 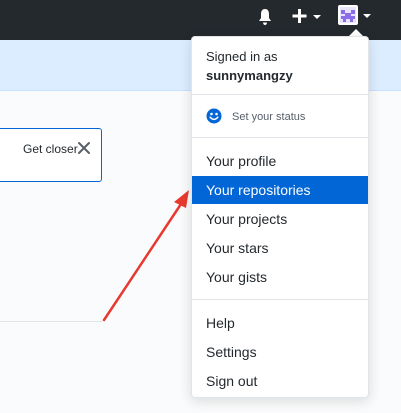 I want to click on menu-item-your-projects: Your projects, so click(x=280, y=219).